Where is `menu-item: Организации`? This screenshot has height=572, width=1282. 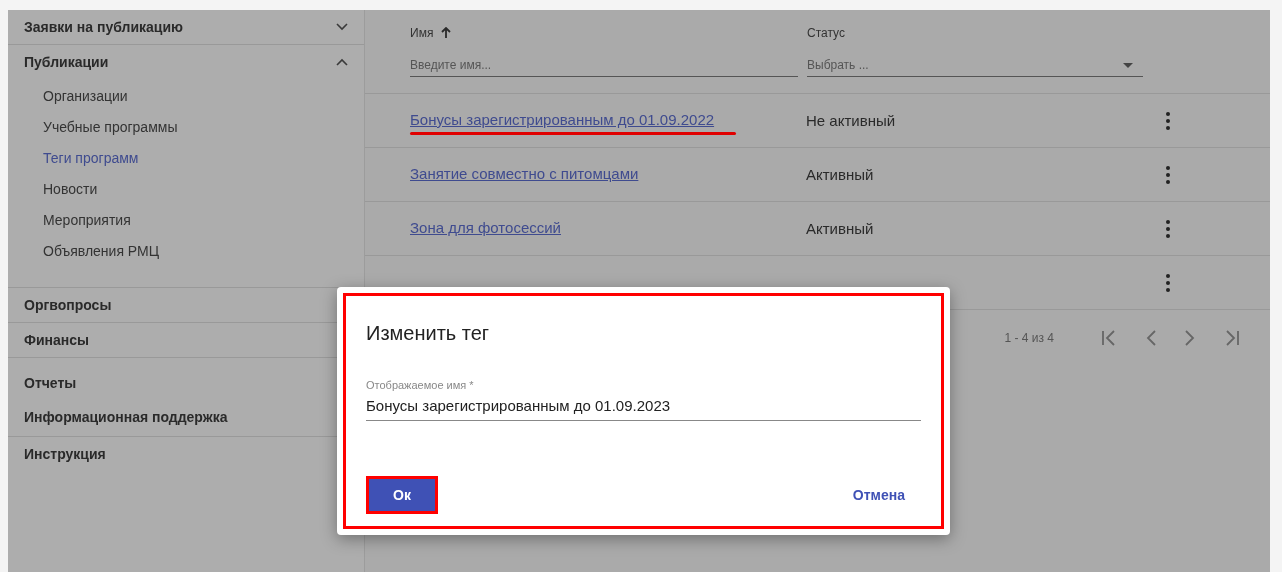
menu-item: Организации is located at coordinates (85, 96).